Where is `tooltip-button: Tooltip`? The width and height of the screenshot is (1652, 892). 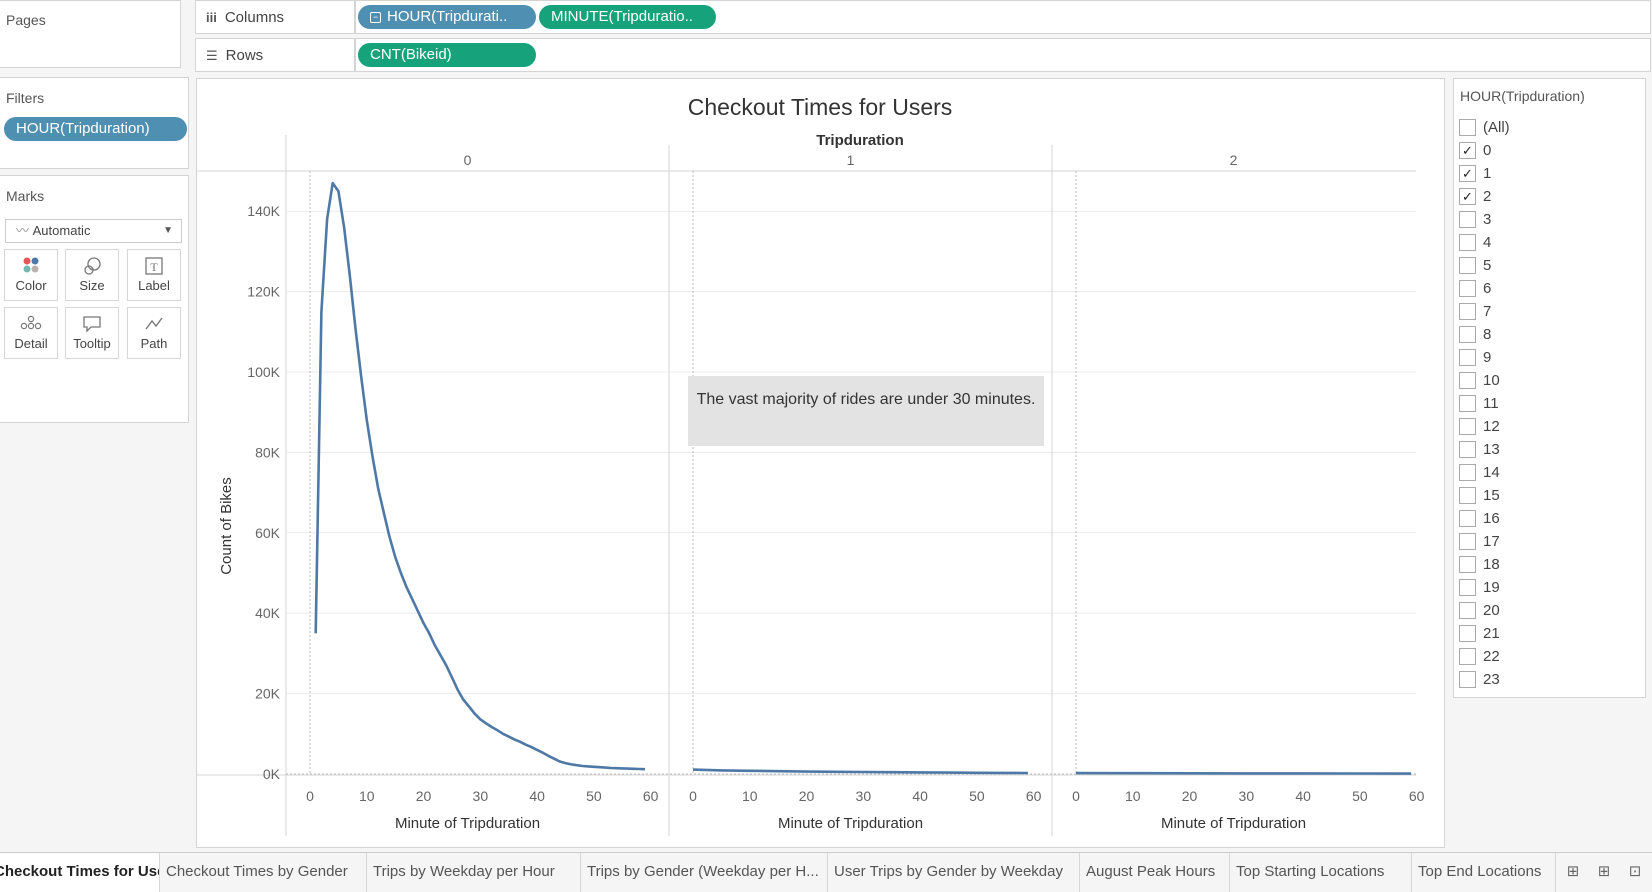 tooltip-button: Tooltip is located at coordinates (92, 333).